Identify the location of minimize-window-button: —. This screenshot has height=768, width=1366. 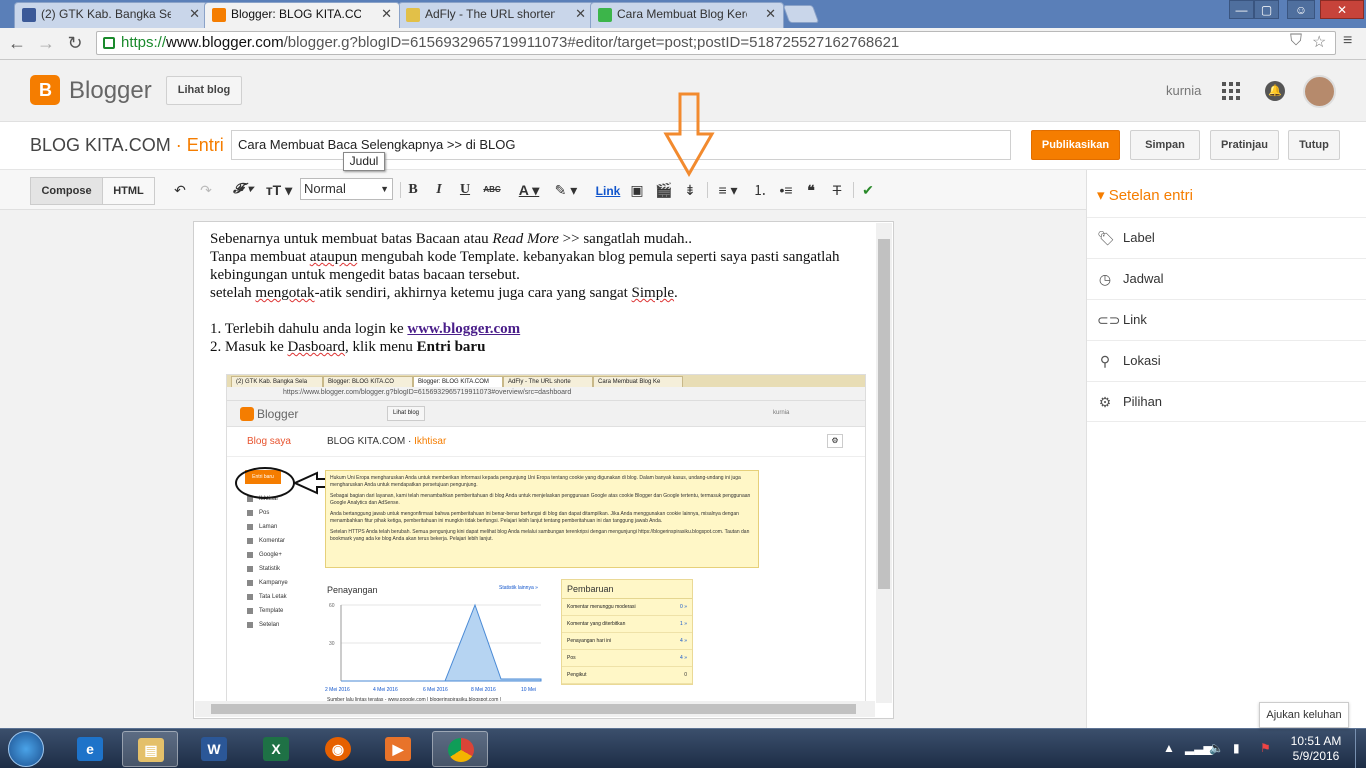
(1241, 9).